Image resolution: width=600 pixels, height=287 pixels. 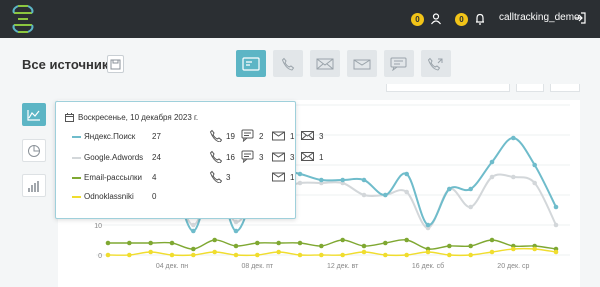 I want to click on y-tick-label: 10, so click(x=98, y=226).